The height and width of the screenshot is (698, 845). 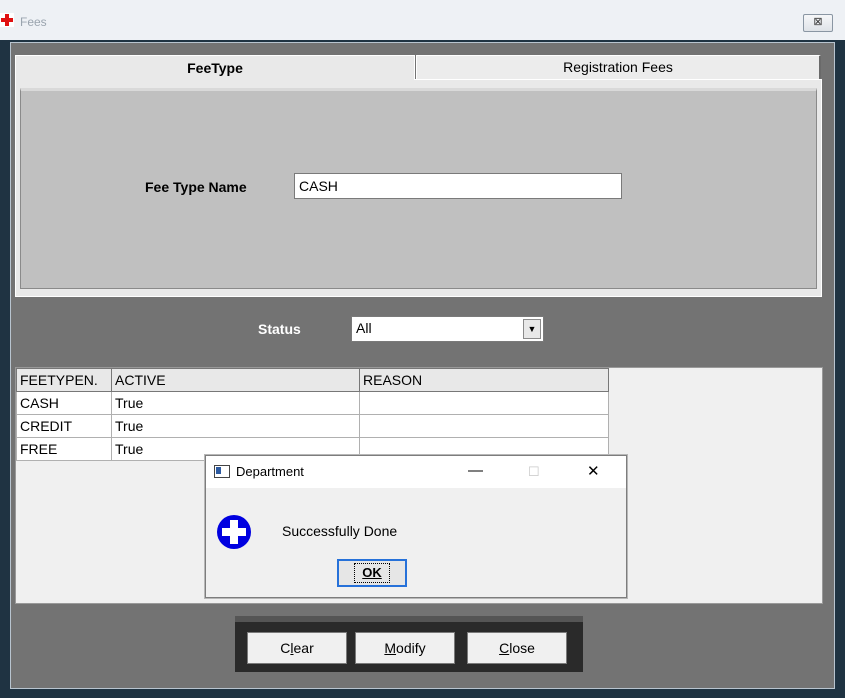 I want to click on department-dialog: Department — ☐ ✕ Successfully Done OK, so click(x=416, y=526).